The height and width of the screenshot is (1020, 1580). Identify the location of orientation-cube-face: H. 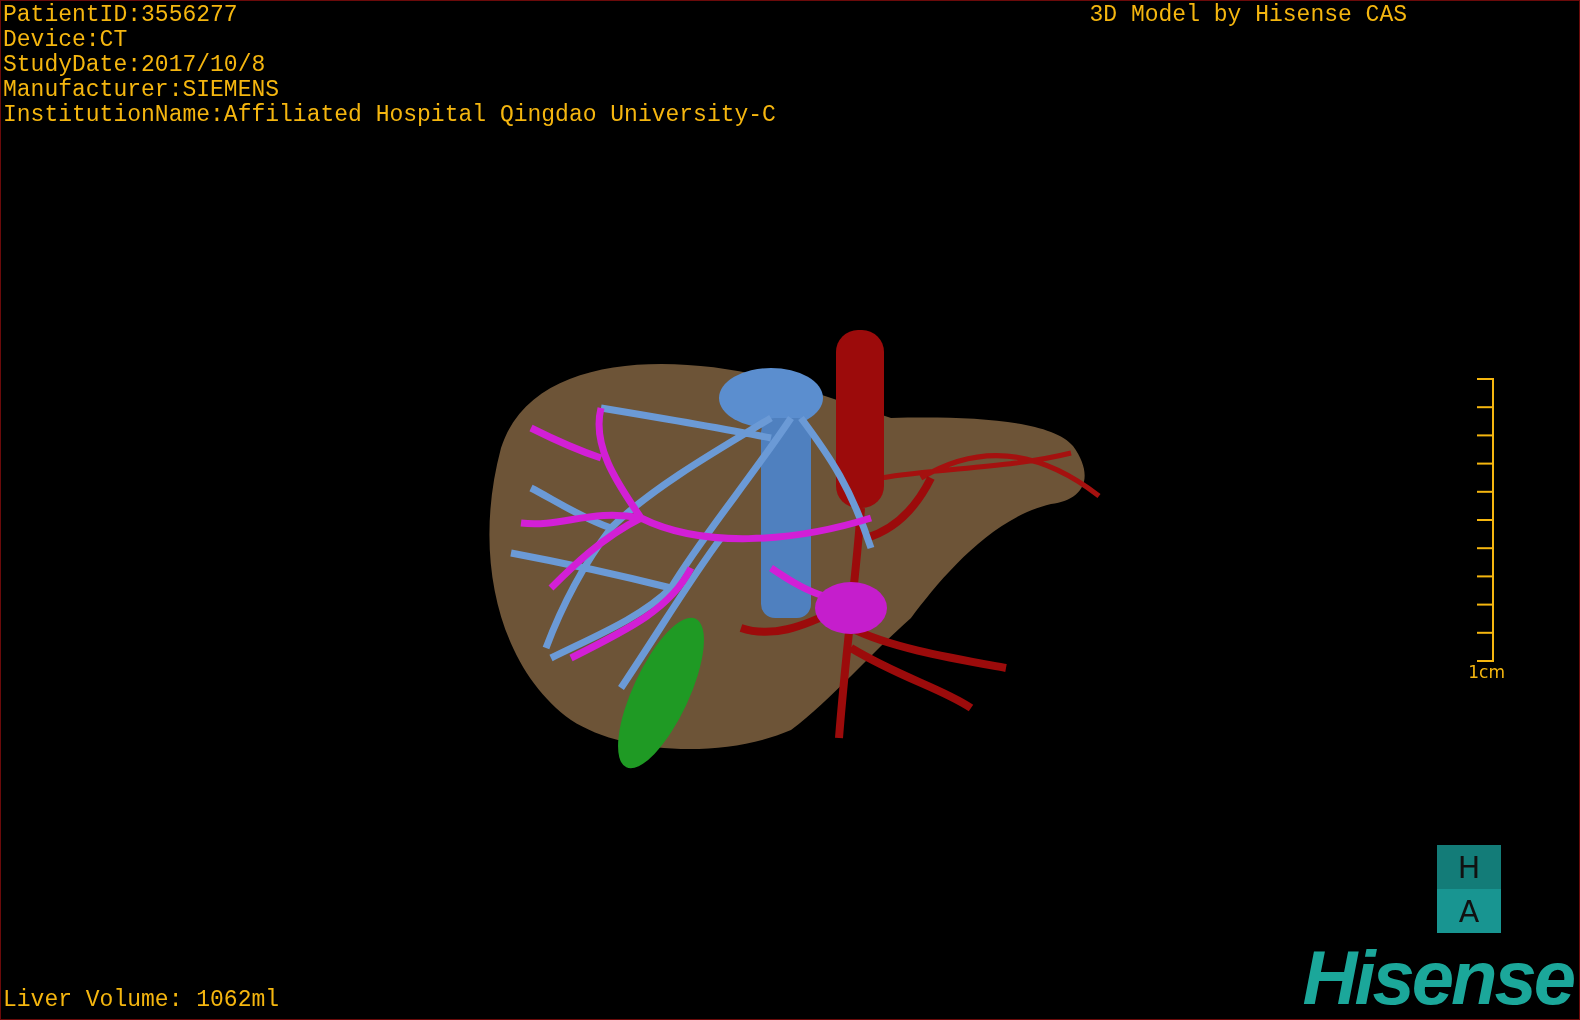
(1469, 867).